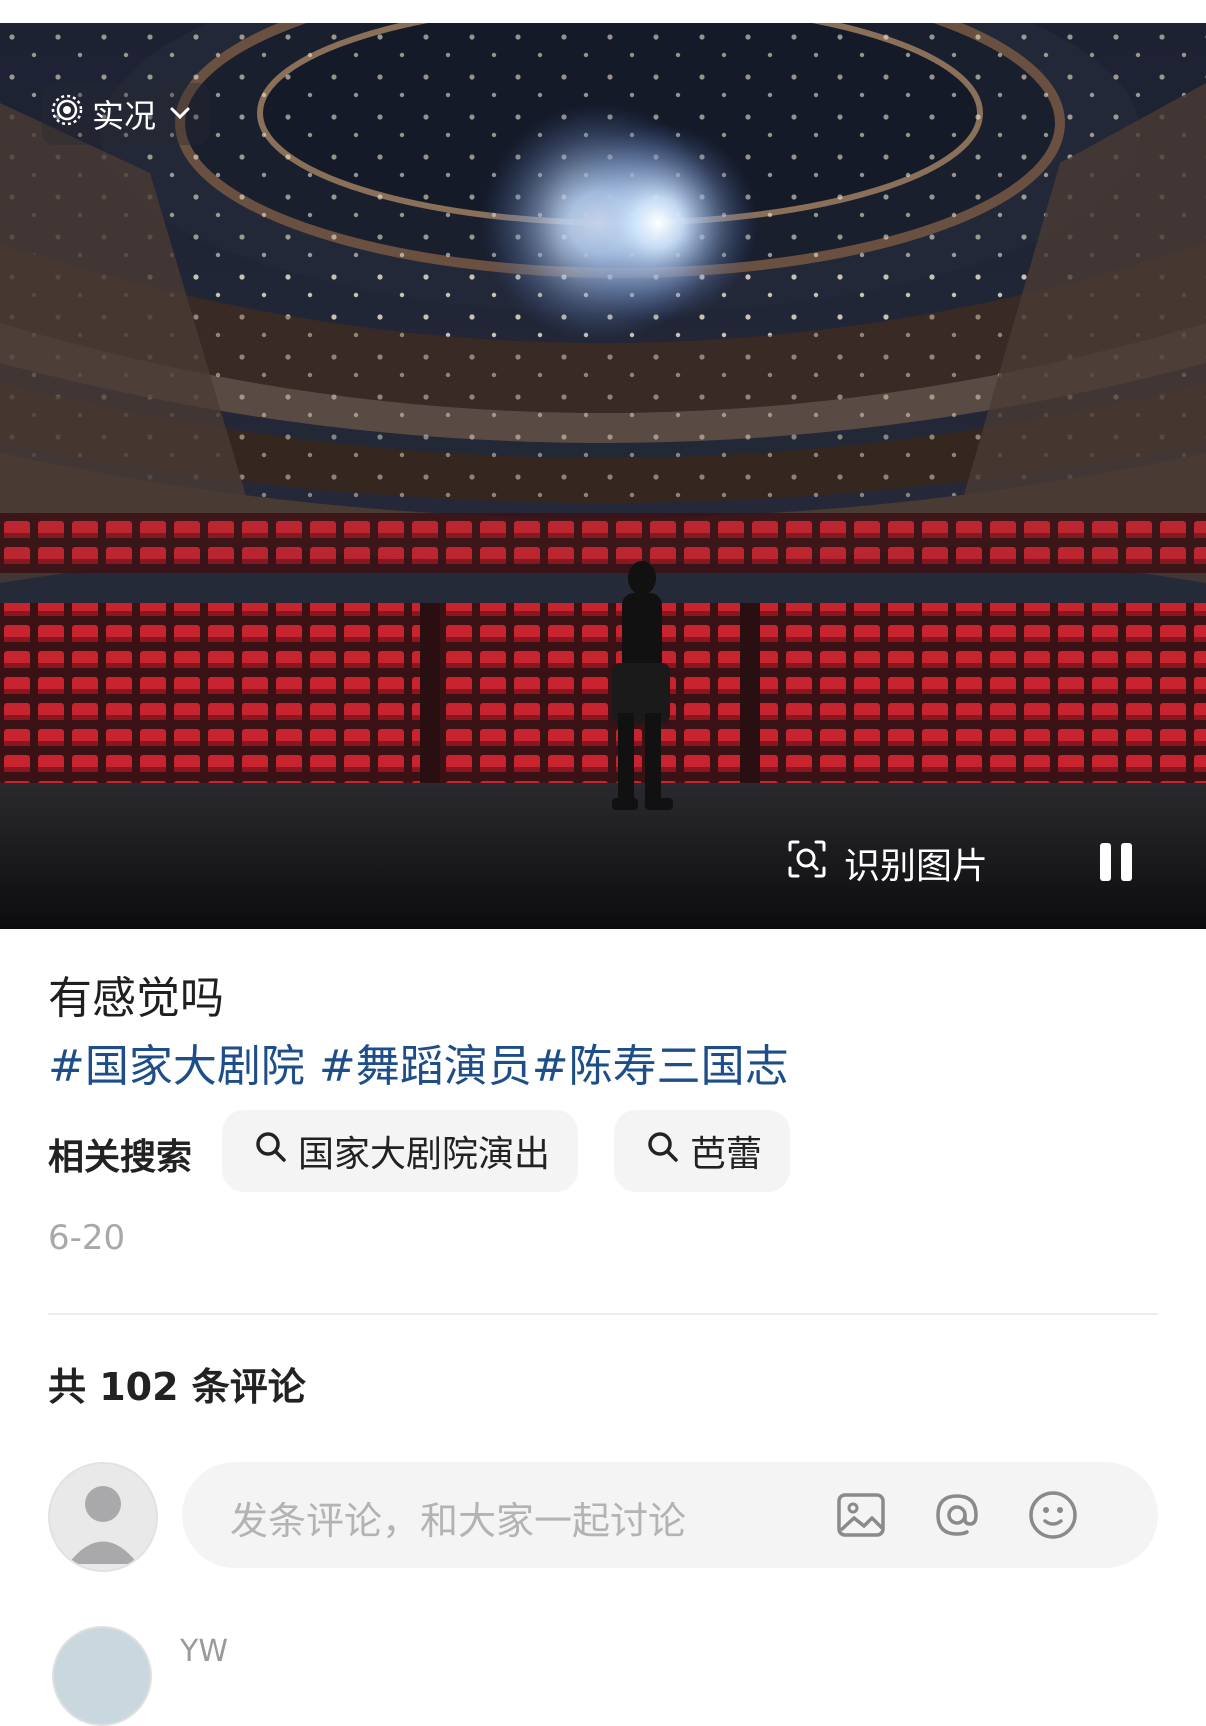  I want to click on post-date: 6-20, so click(87, 1238).